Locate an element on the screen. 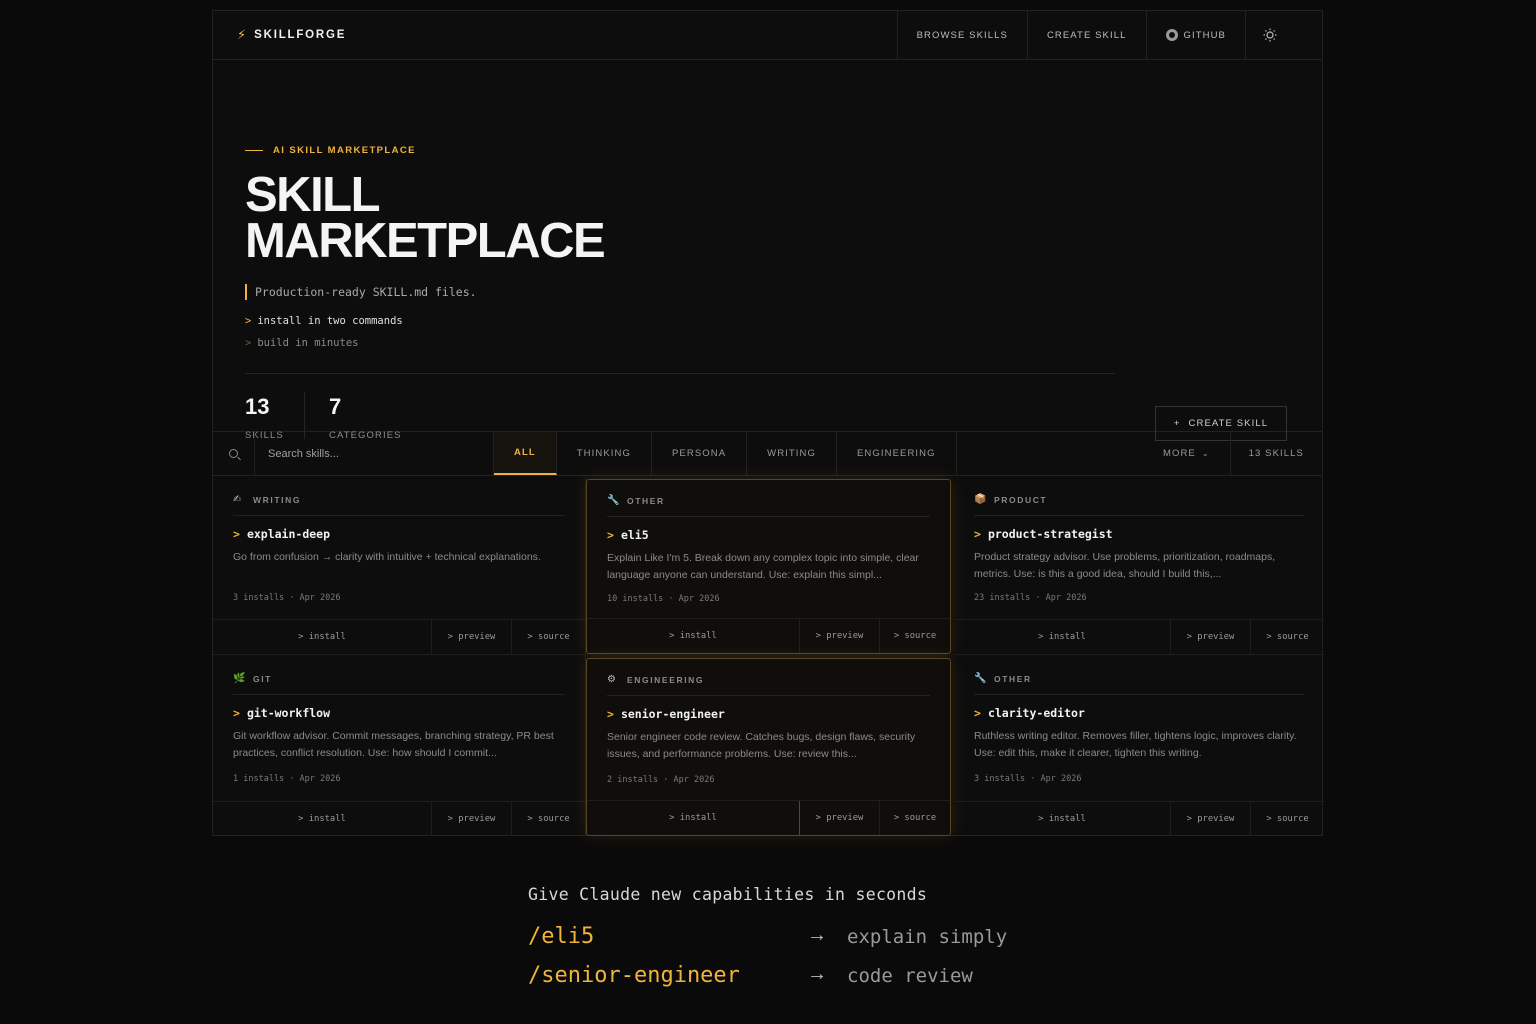 The height and width of the screenshot is (1024, 1536). card-title-text: clarity-editor is located at coordinates (1036, 713).